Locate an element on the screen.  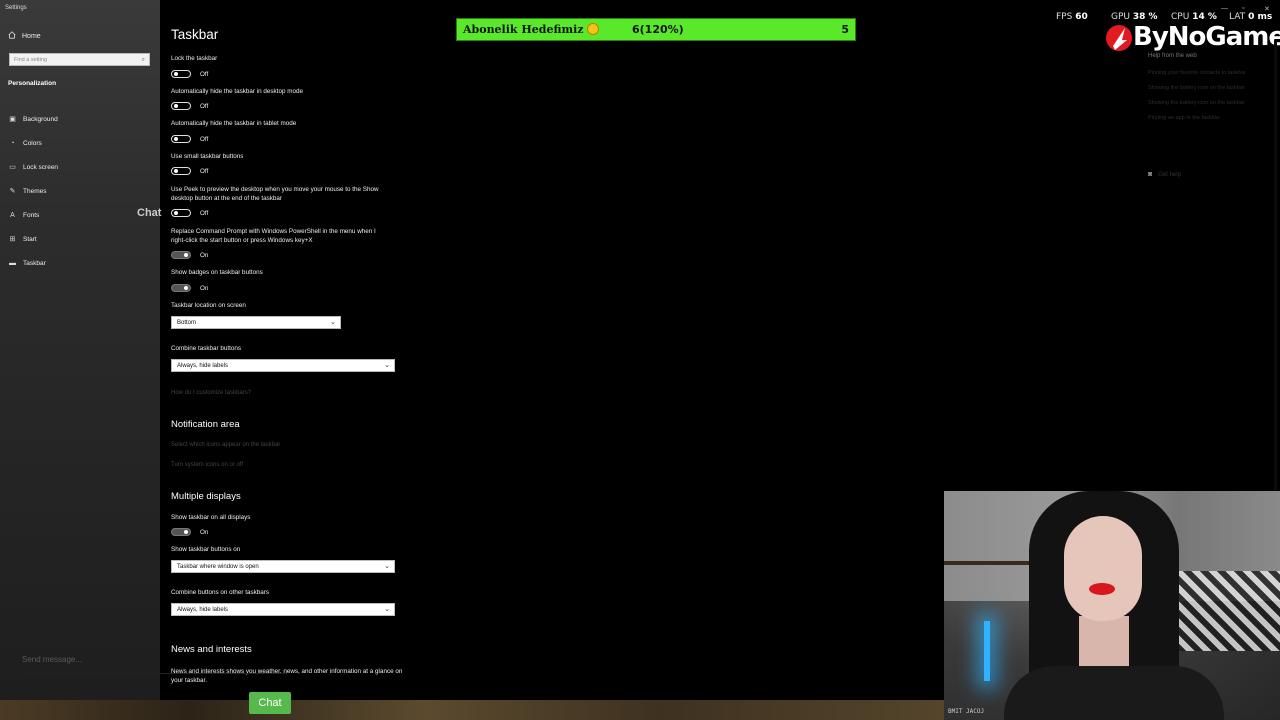
multiple-displays-heading: Multiple displays is located at coordinates (206, 496).